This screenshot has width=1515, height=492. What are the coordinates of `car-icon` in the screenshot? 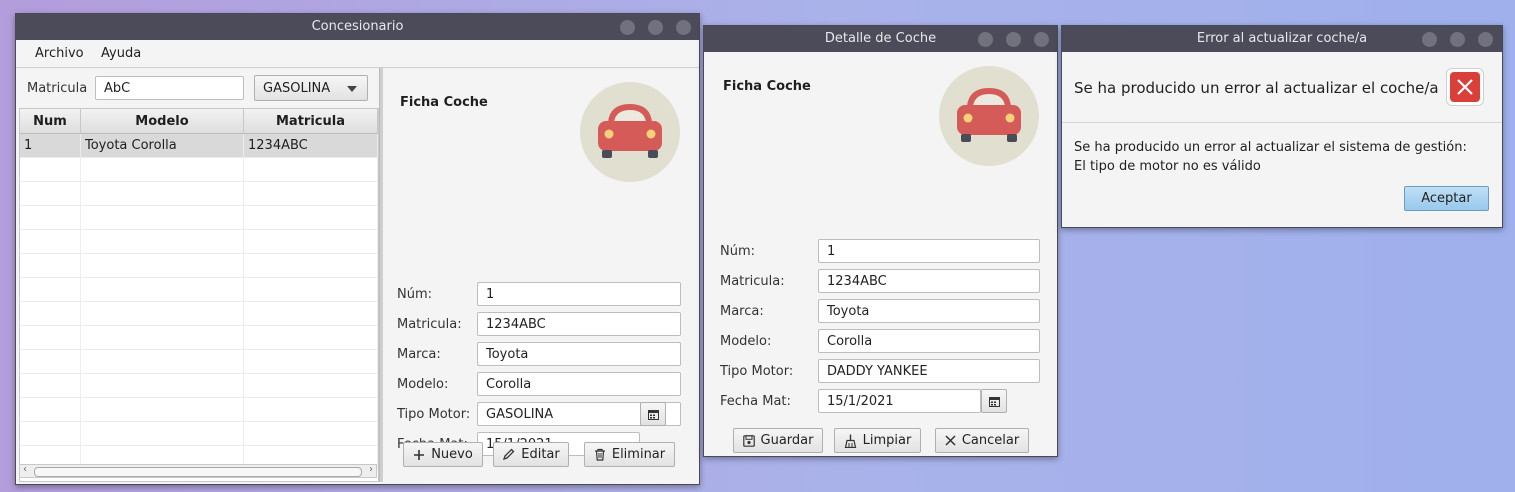 It's located at (630, 131).